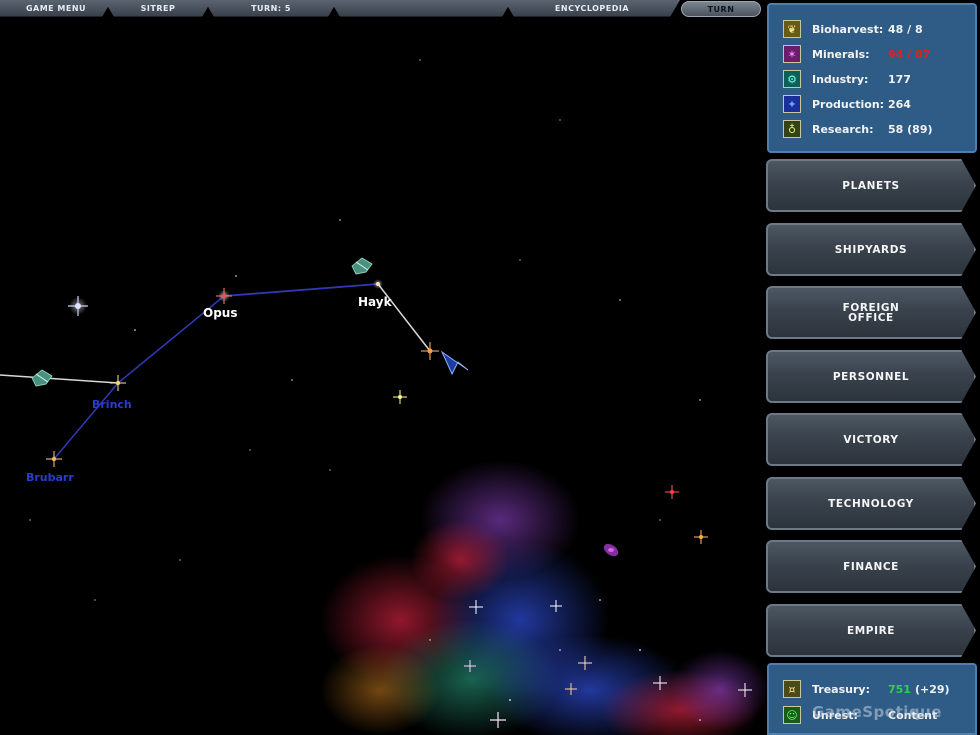 Image resolution: width=980 pixels, height=735 pixels. Describe the element at coordinates (792, 715) in the screenshot. I see `unrest-icon: ☺` at that location.